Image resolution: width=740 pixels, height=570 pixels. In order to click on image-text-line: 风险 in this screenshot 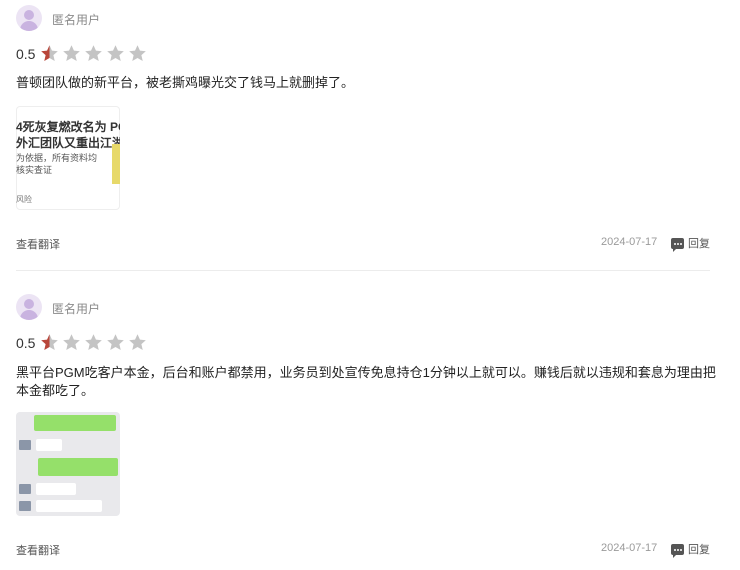, I will do `click(24, 199)`.